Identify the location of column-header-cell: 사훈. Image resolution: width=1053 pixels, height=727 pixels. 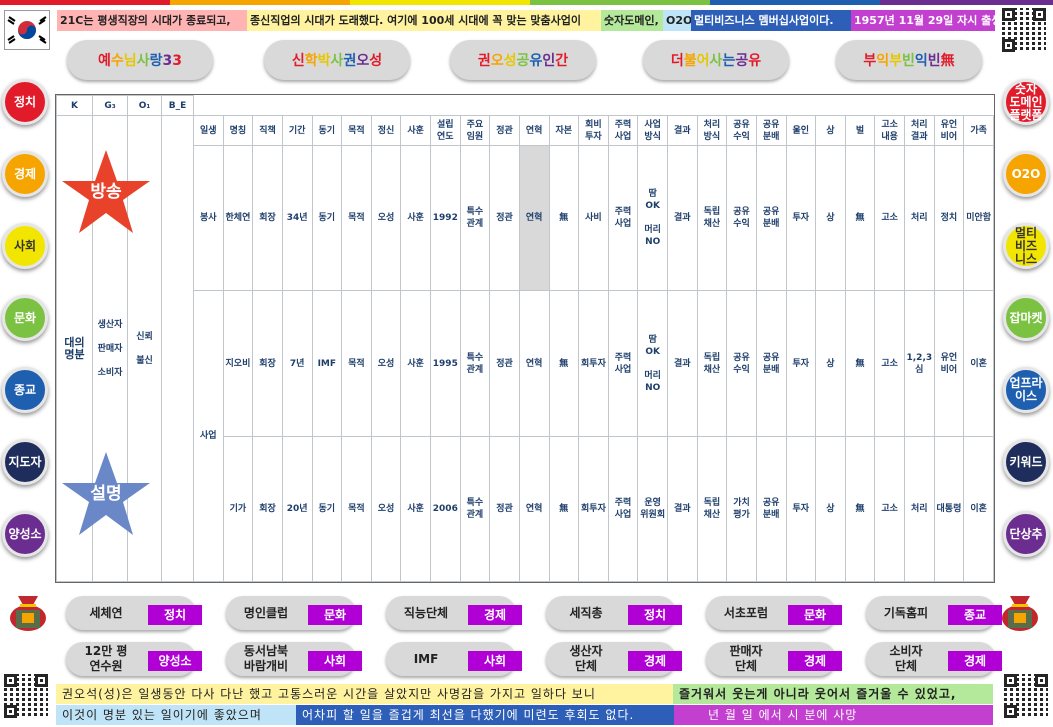
(415, 131).